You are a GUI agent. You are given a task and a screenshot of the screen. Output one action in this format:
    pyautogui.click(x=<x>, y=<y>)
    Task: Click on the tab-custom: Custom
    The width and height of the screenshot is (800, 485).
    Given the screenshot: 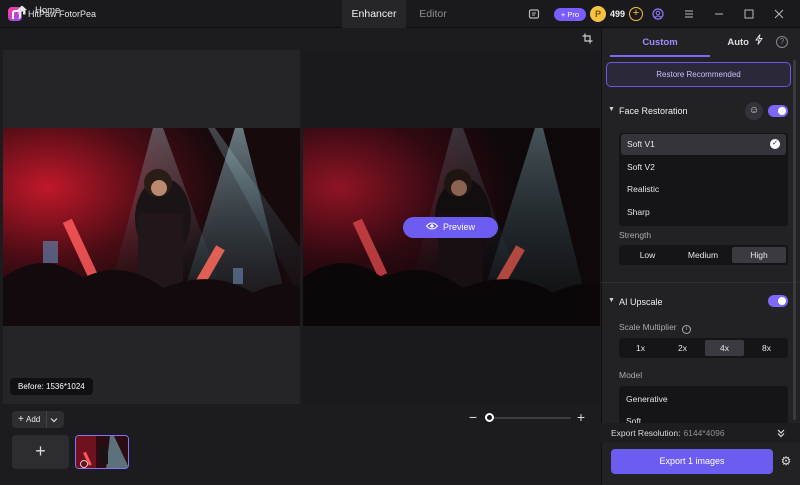 What is the action you would take?
    pyautogui.click(x=660, y=42)
    